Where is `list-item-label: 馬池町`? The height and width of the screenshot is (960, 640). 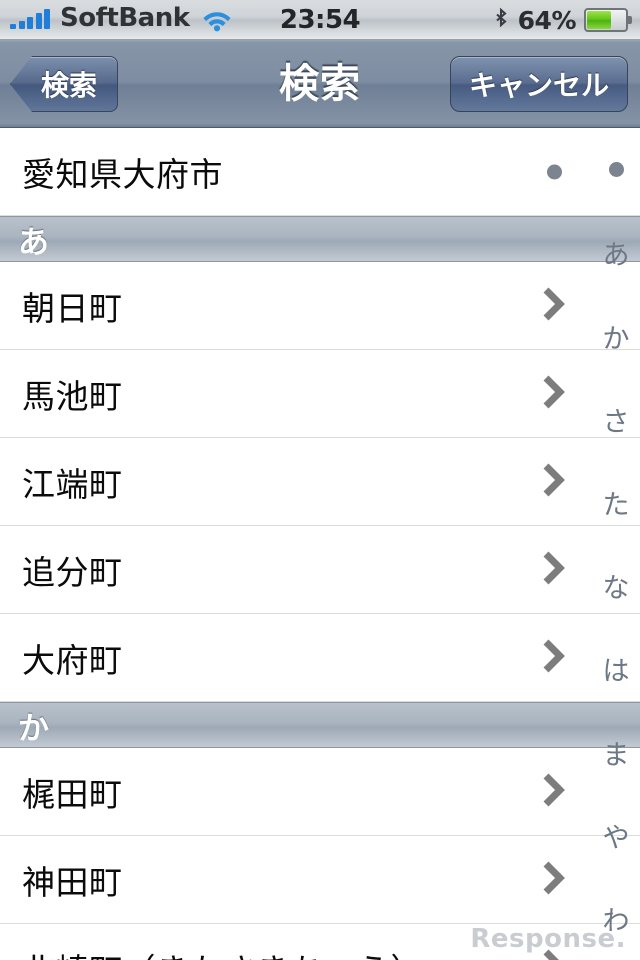
list-item-label: 馬池町 is located at coordinates (72, 396).